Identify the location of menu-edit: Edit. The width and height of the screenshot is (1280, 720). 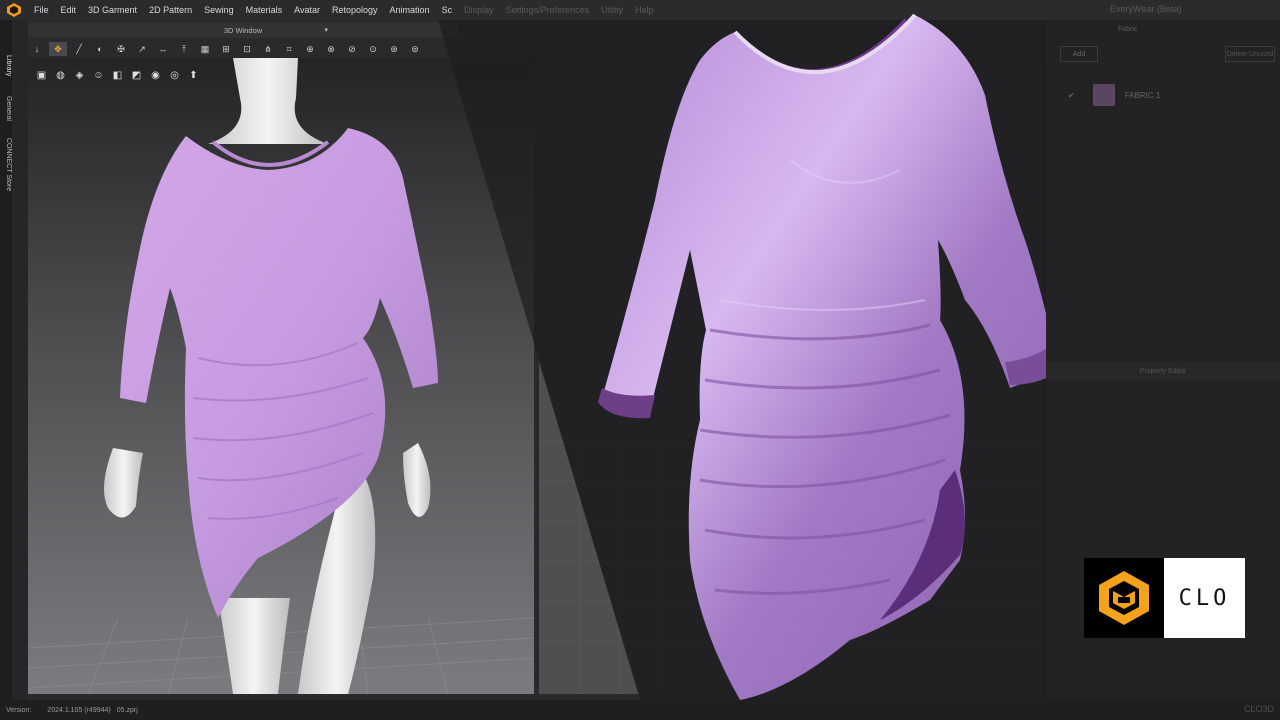
(69, 10).